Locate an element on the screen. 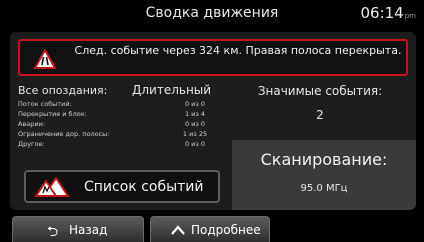 Image resolution: width=424 pixels, height=242 pixels. significant-events-label: Значимые события: is located at coordinates (320, 91).